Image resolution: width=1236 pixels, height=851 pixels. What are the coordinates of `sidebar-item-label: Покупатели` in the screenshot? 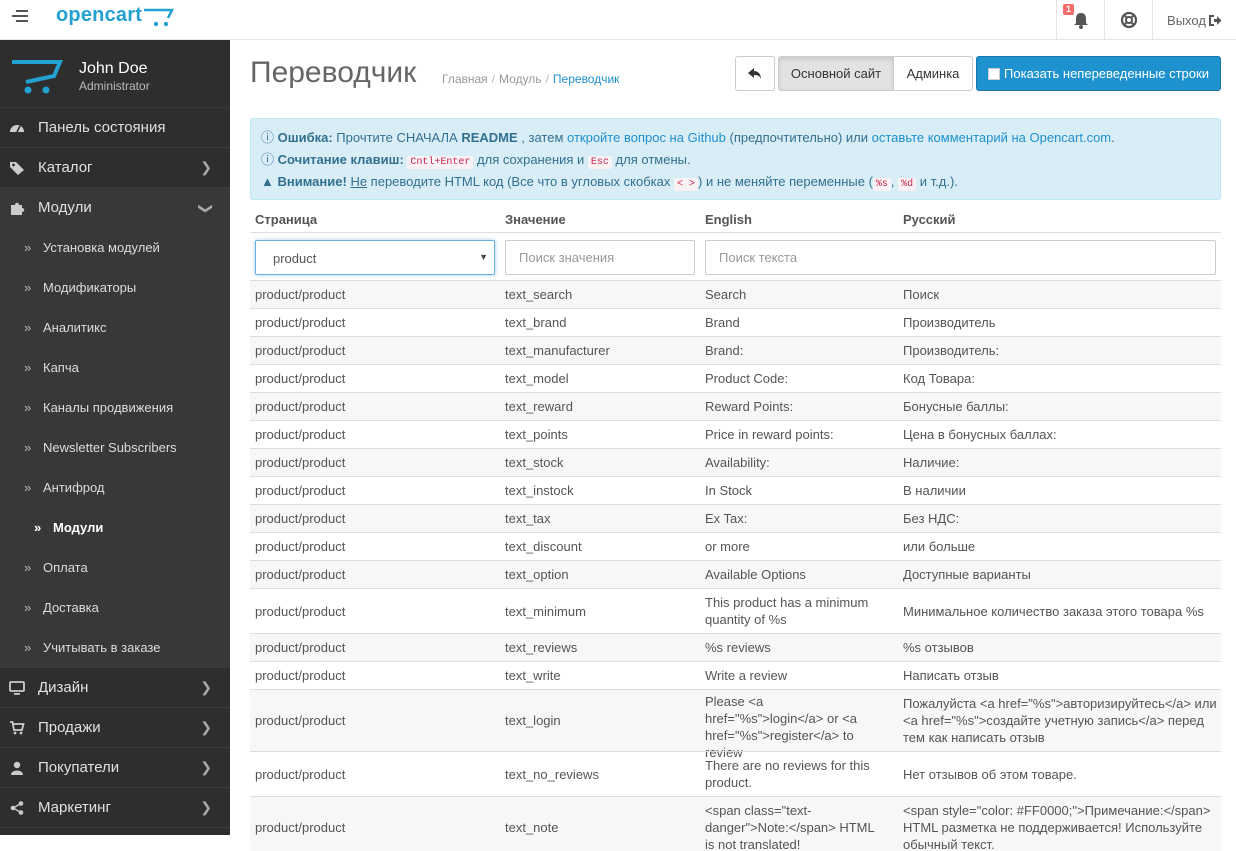 It's located at (79, 767).